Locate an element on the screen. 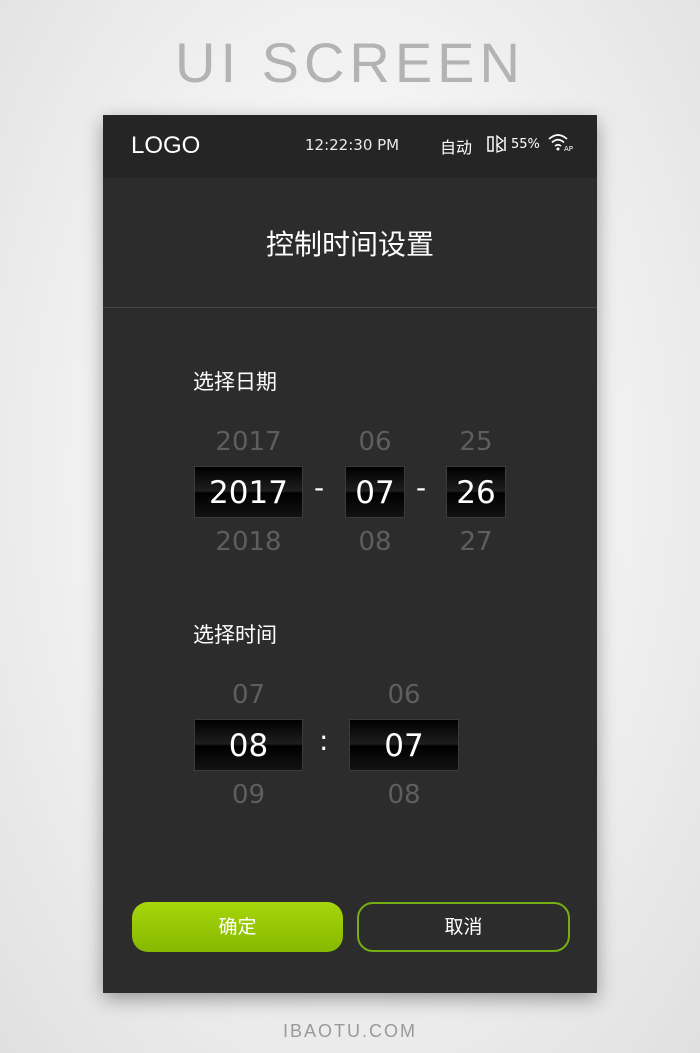 This screenshot has height=1053, width=700. status-bar: LOGO 12:22:30 PM 自动 55% AP is located at coordinates (350, 146).